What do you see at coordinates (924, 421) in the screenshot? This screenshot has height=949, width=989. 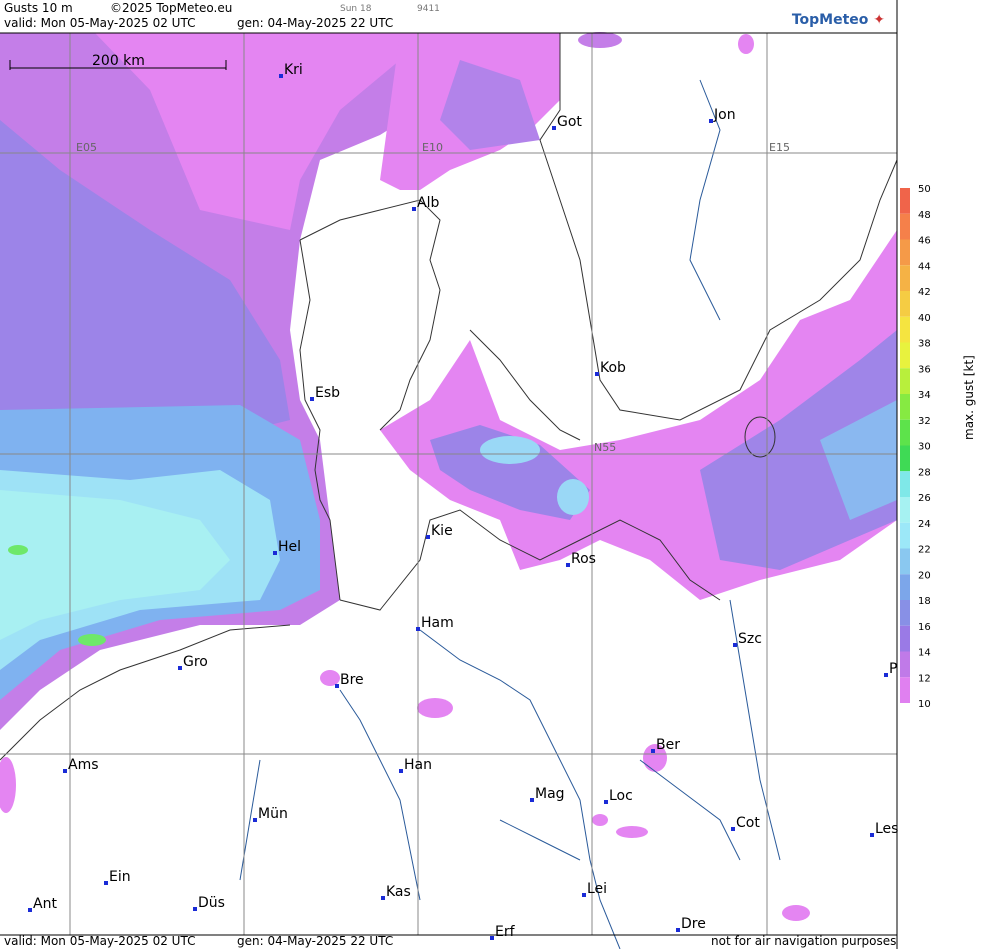 I see `legend-tick-32: 32` at bounding box center [924, 421].